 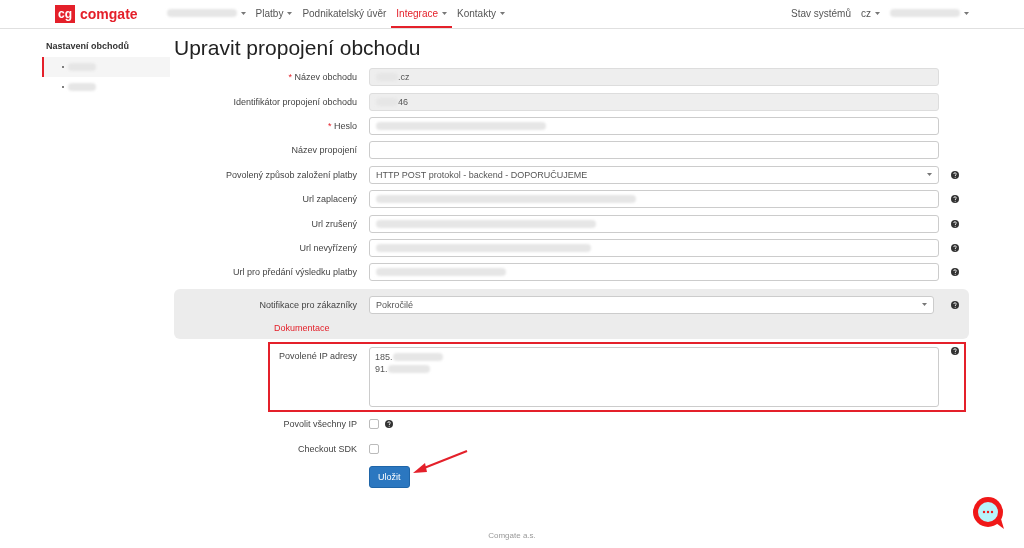 I want to click on logo-mark: cg, so click(x=65, y=14).